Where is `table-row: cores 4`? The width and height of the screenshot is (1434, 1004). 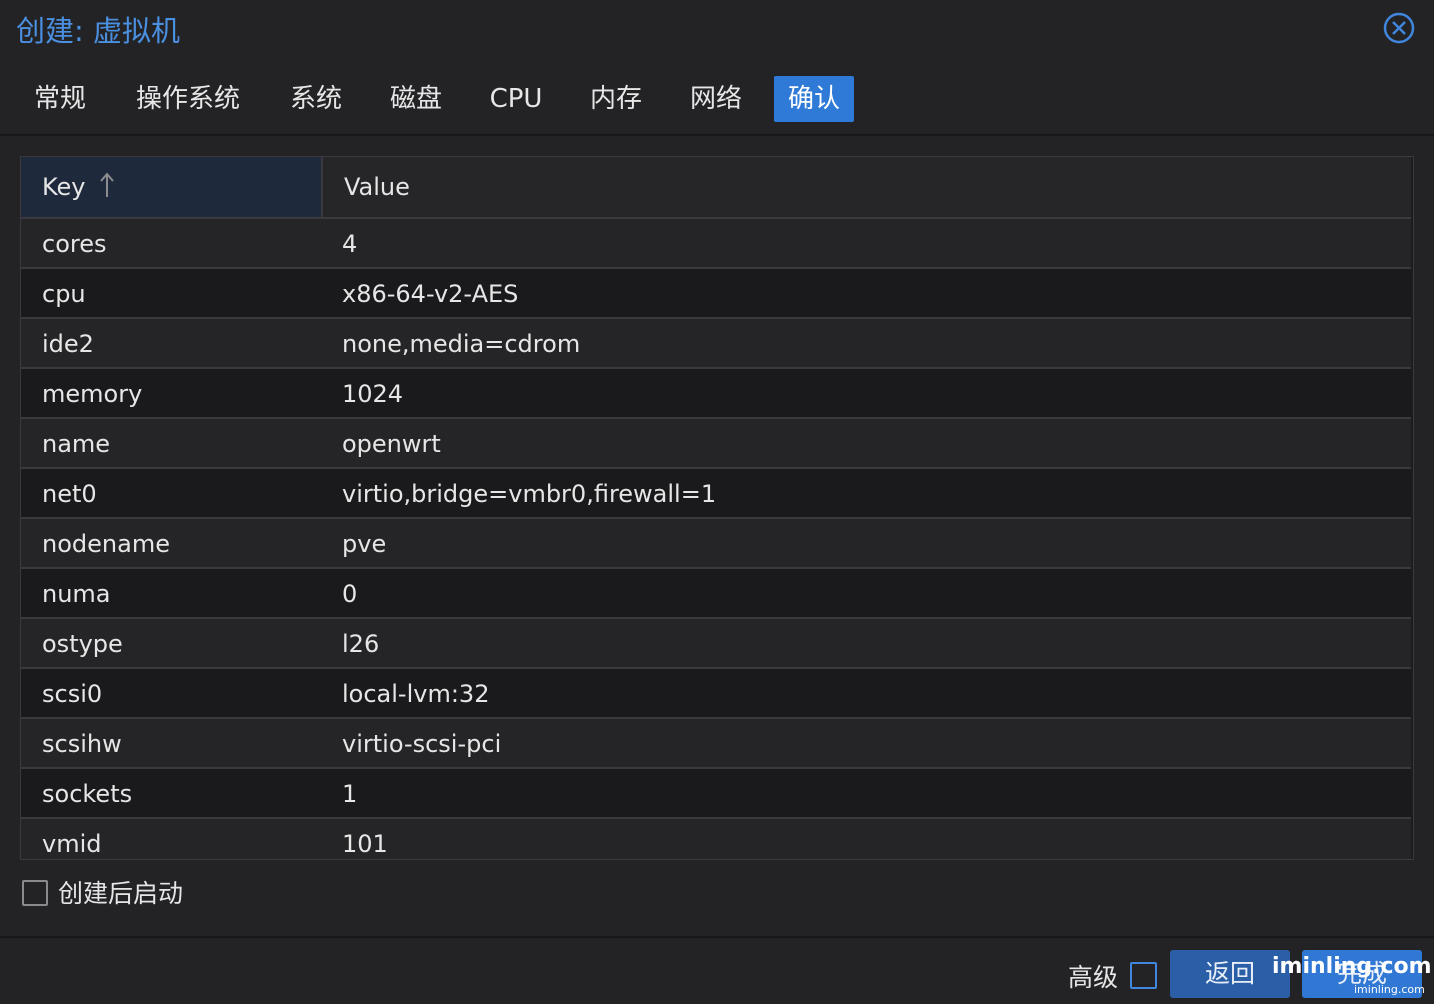
table-row: cores 4 is located at coordinates (716, 244).